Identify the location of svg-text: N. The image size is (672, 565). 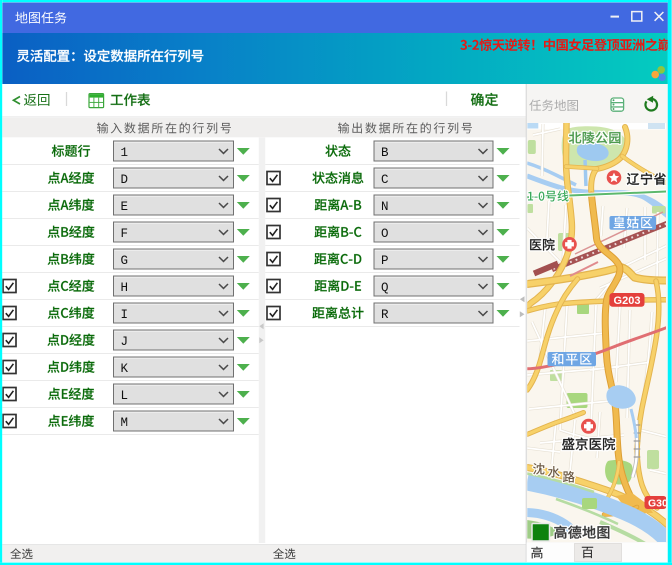
(385, 207).